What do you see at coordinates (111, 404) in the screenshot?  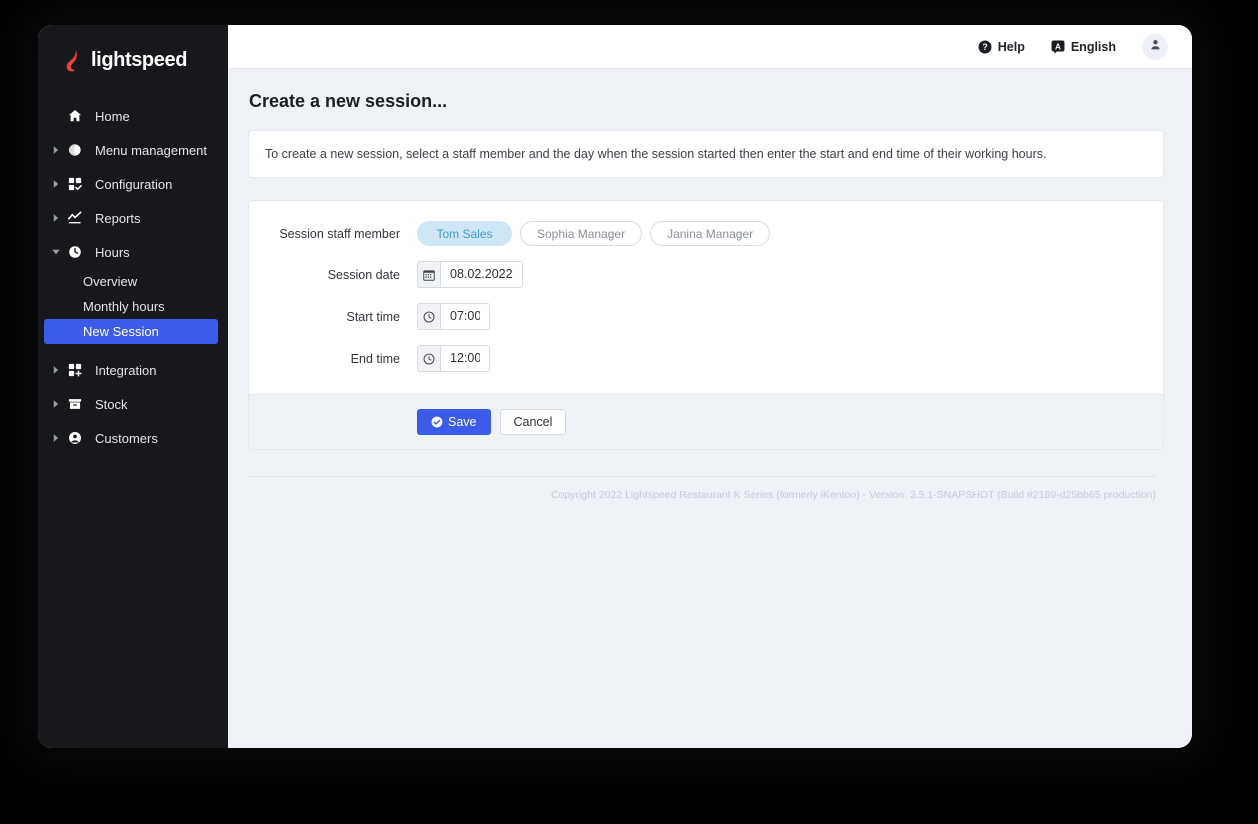 I see `sidebar-item-label: Stock` at bounding box center [111, 404].